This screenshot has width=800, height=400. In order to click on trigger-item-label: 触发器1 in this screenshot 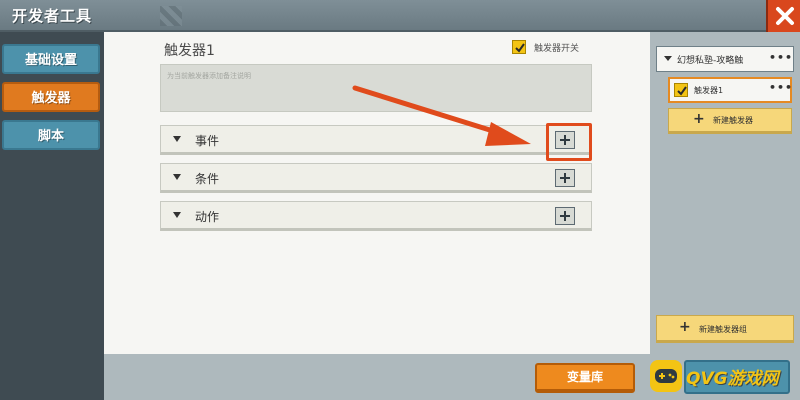, I will do `click(709, 90)`.